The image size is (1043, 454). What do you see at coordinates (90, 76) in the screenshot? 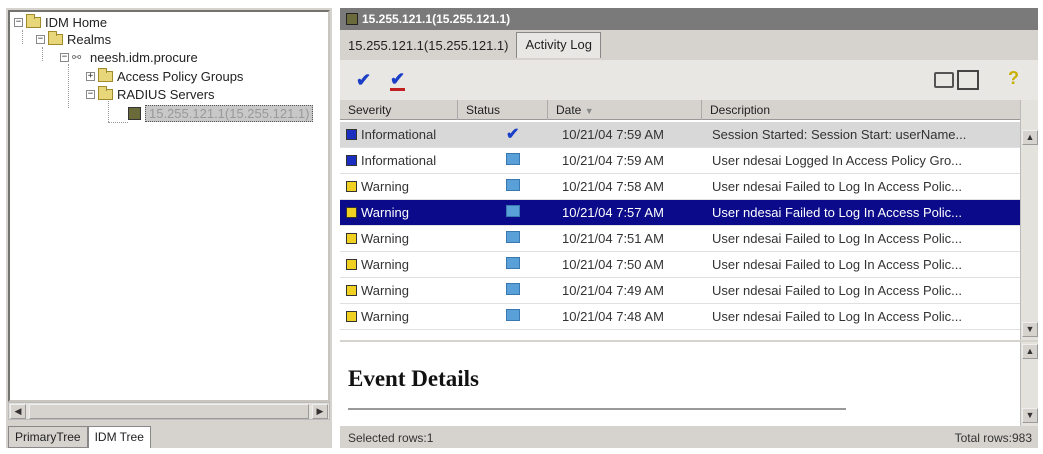
I see `expand-icon: +` at bounding box center [90, 76].